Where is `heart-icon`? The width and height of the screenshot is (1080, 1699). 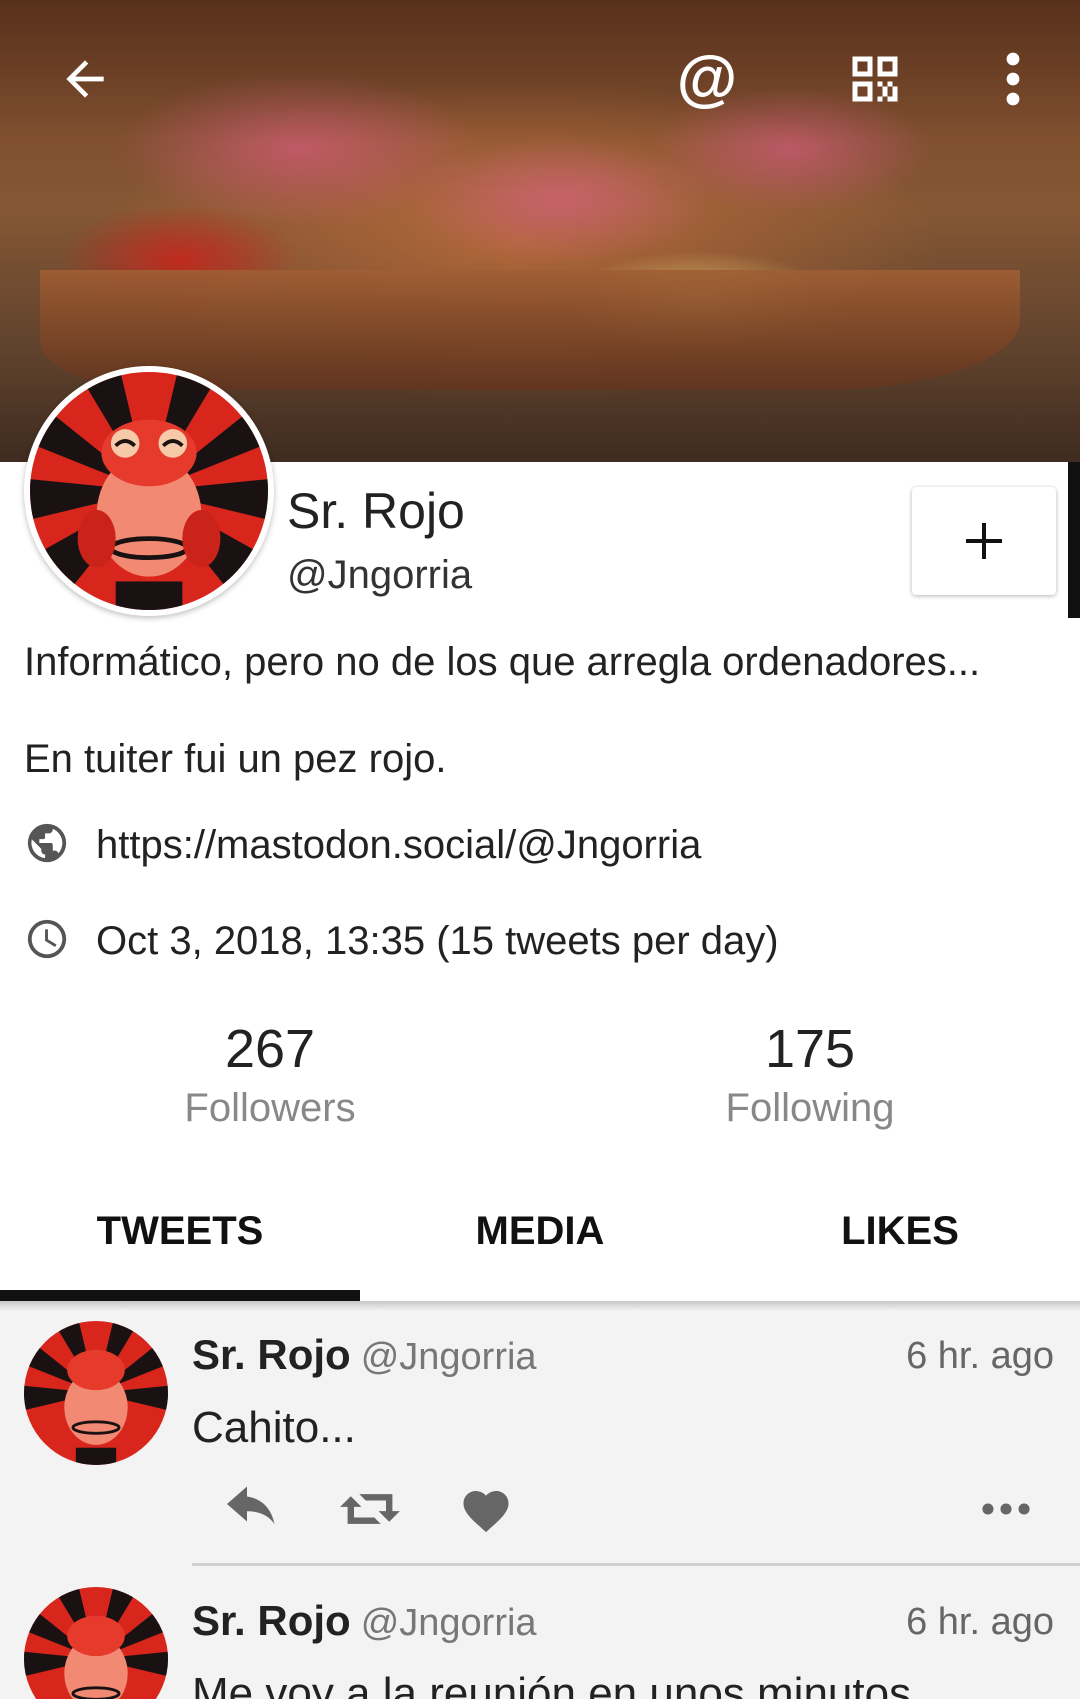 heart-icon is located at coordinates (486, 1509).